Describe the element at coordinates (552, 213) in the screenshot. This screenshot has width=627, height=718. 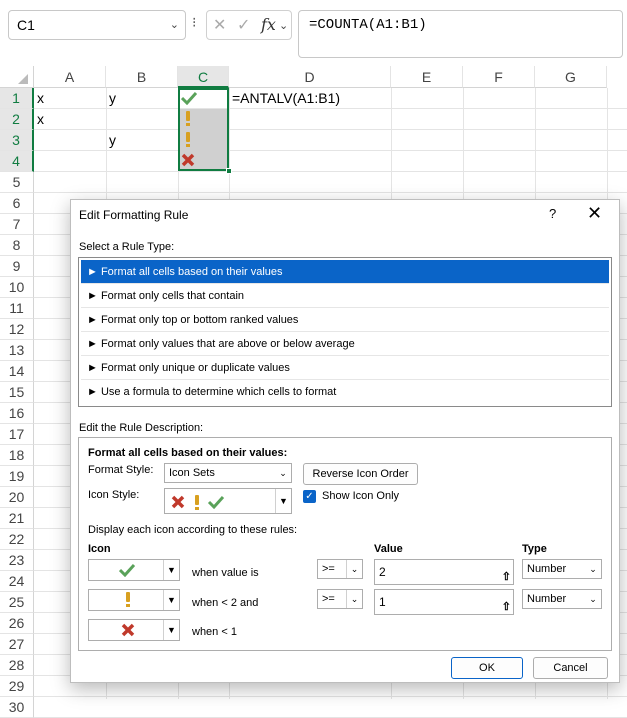
I see `help-icon: ?` at that location.